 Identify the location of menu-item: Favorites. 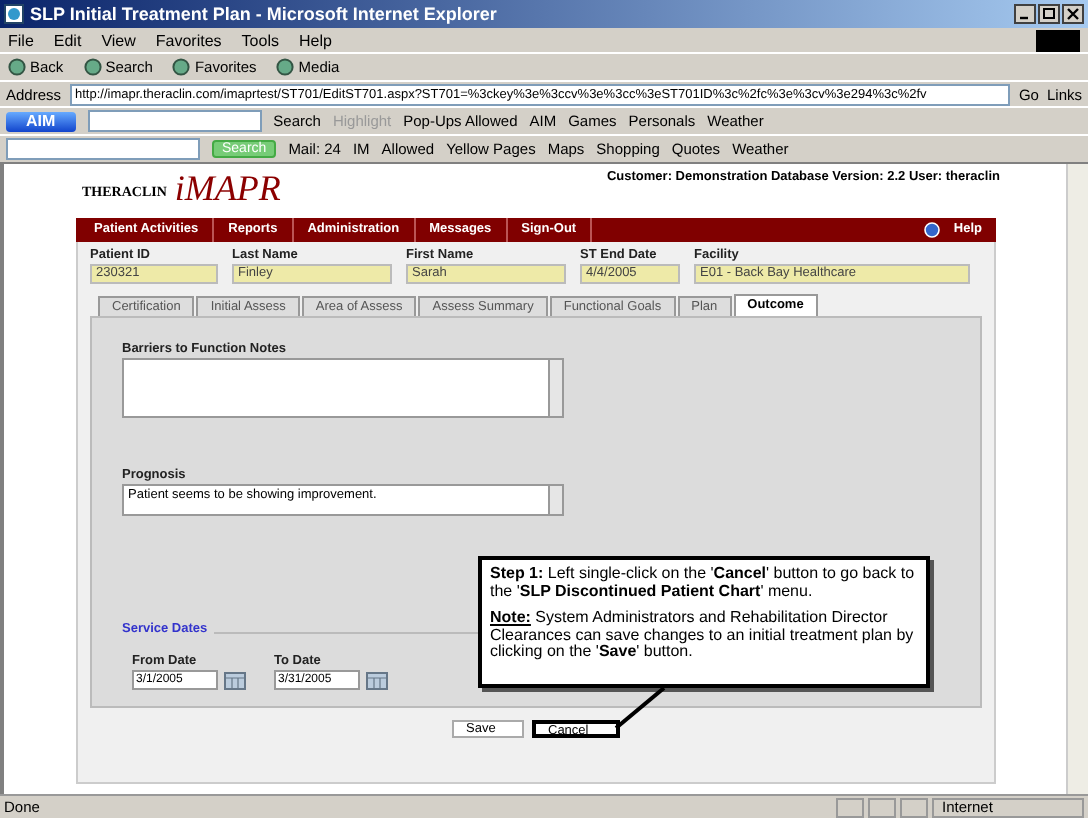
(188, 40).